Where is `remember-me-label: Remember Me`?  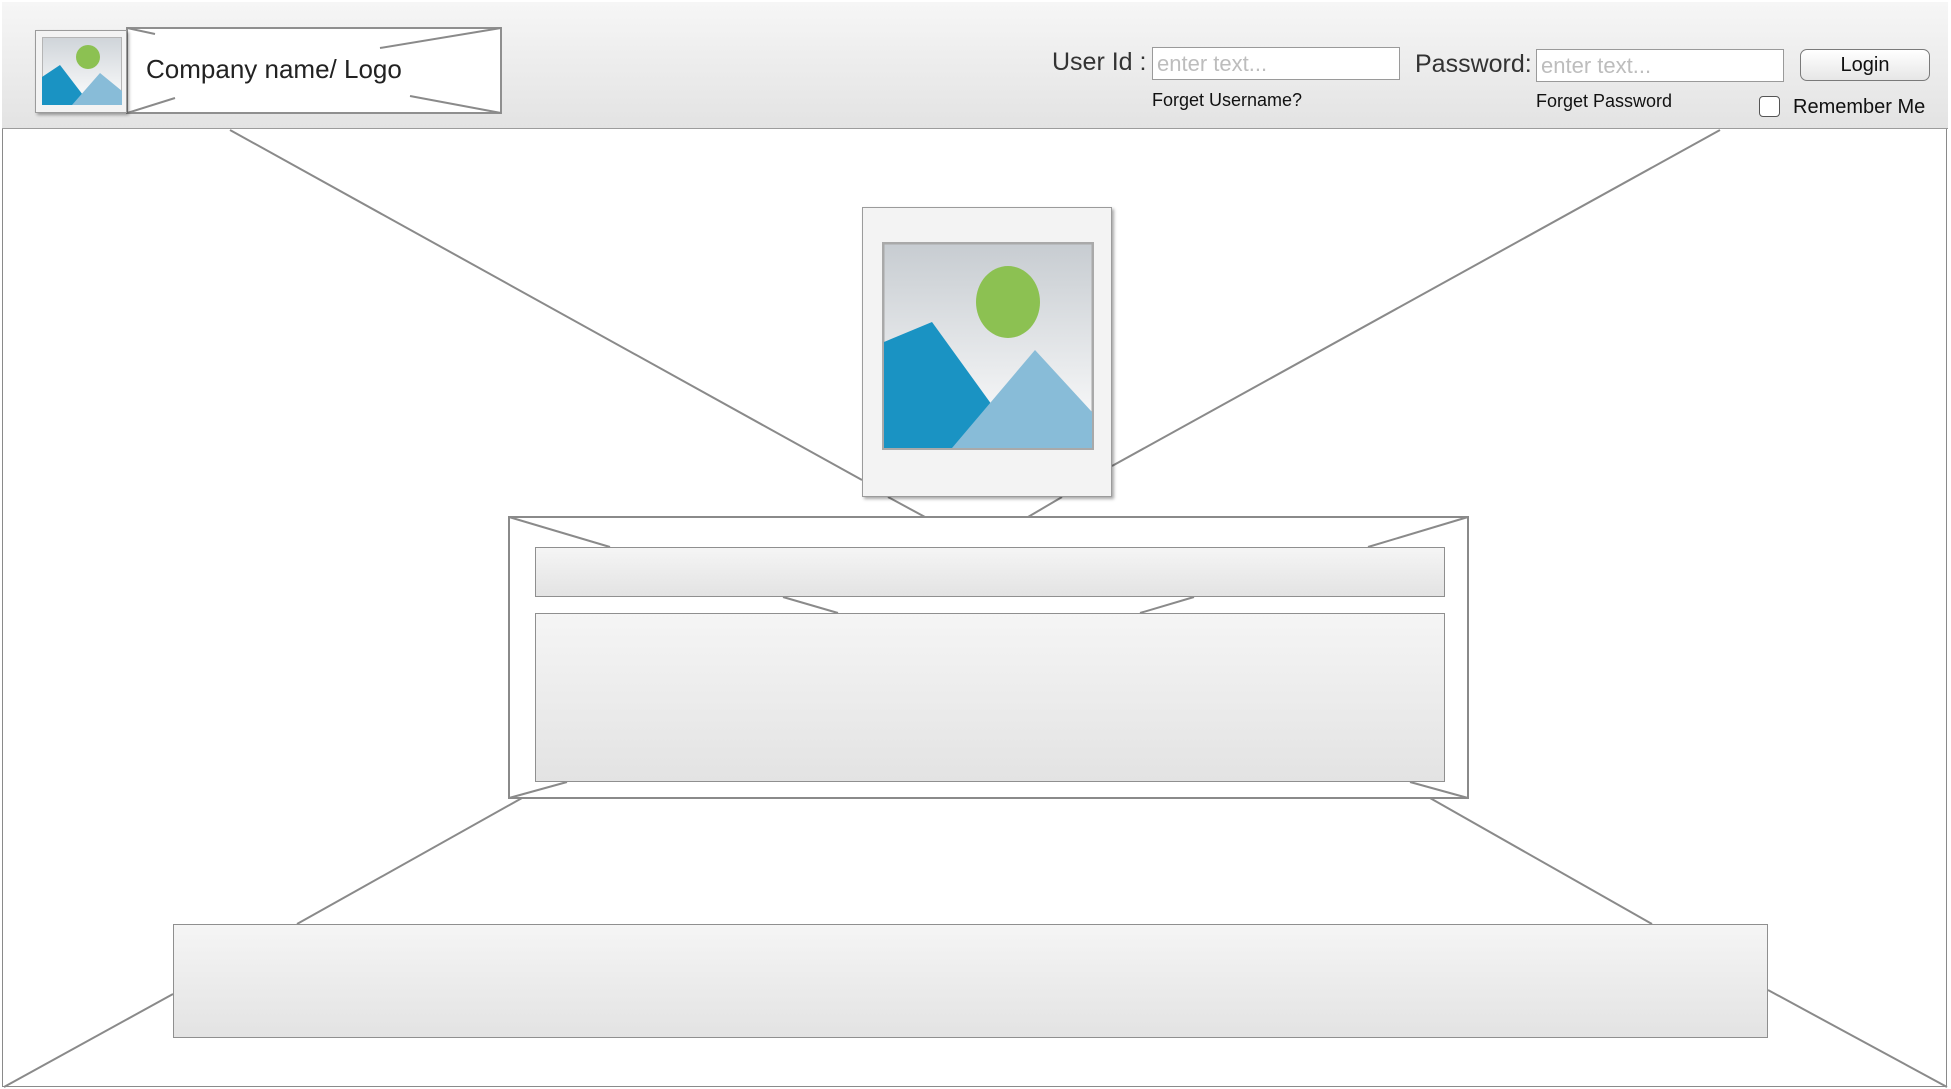 remember-me-label: Remember Me is located at coordinates (1859, 107).